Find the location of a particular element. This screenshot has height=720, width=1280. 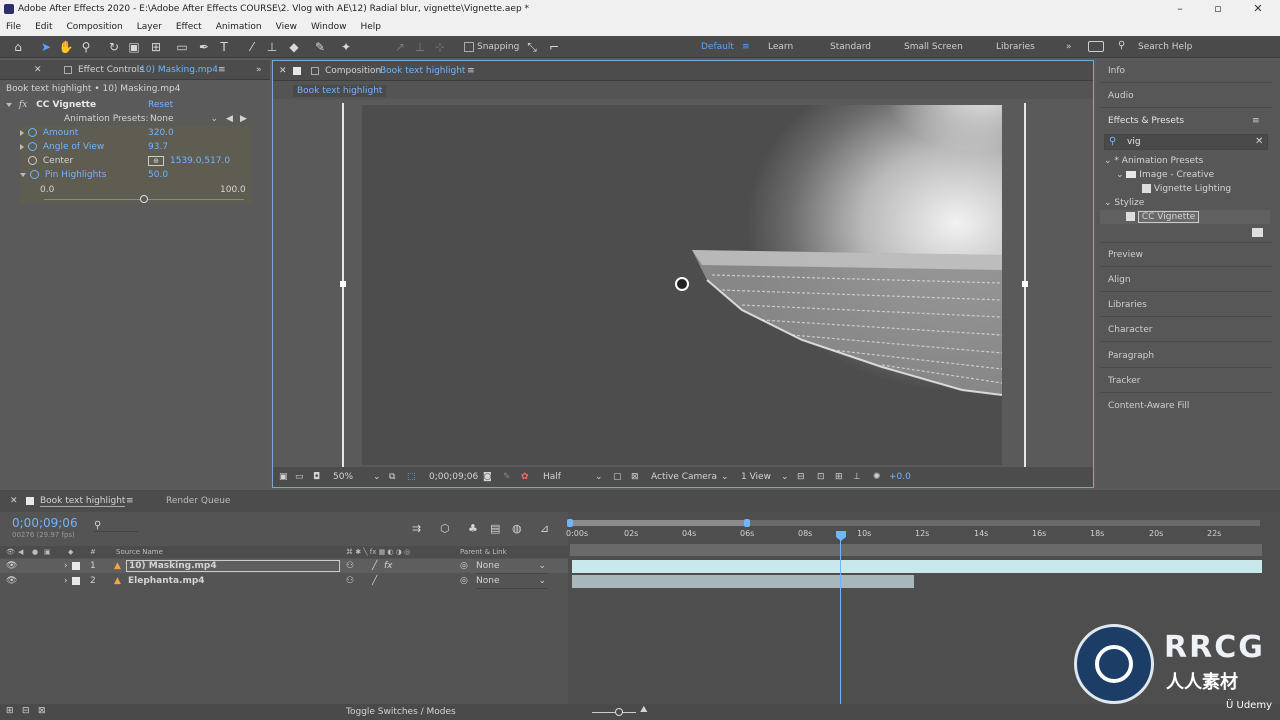

toggle-switches-modes: Toggle Switches / Modes is located at coordinates (401, 712).